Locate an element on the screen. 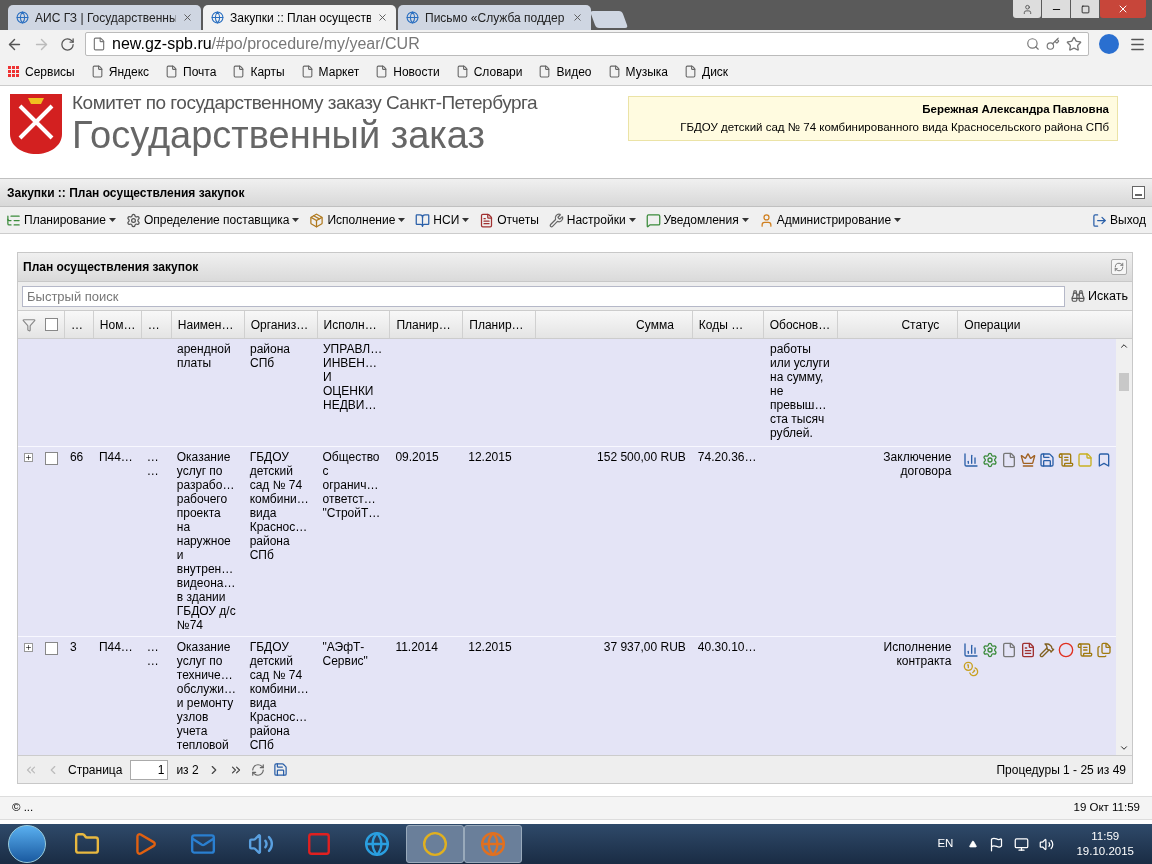 Image resolution: width=1152 pixels, height=864 pixels. star-icon is located at coordinates (1074, 44).